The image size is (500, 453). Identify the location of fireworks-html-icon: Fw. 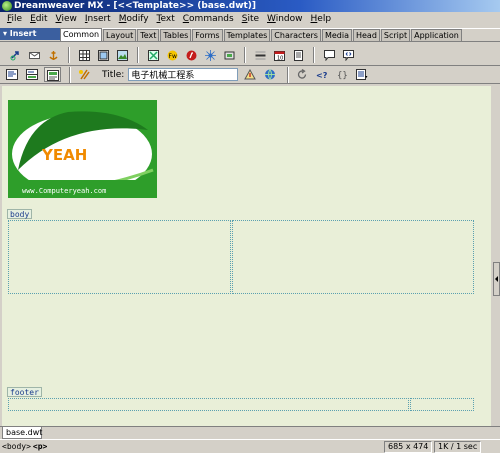
(171, 54).